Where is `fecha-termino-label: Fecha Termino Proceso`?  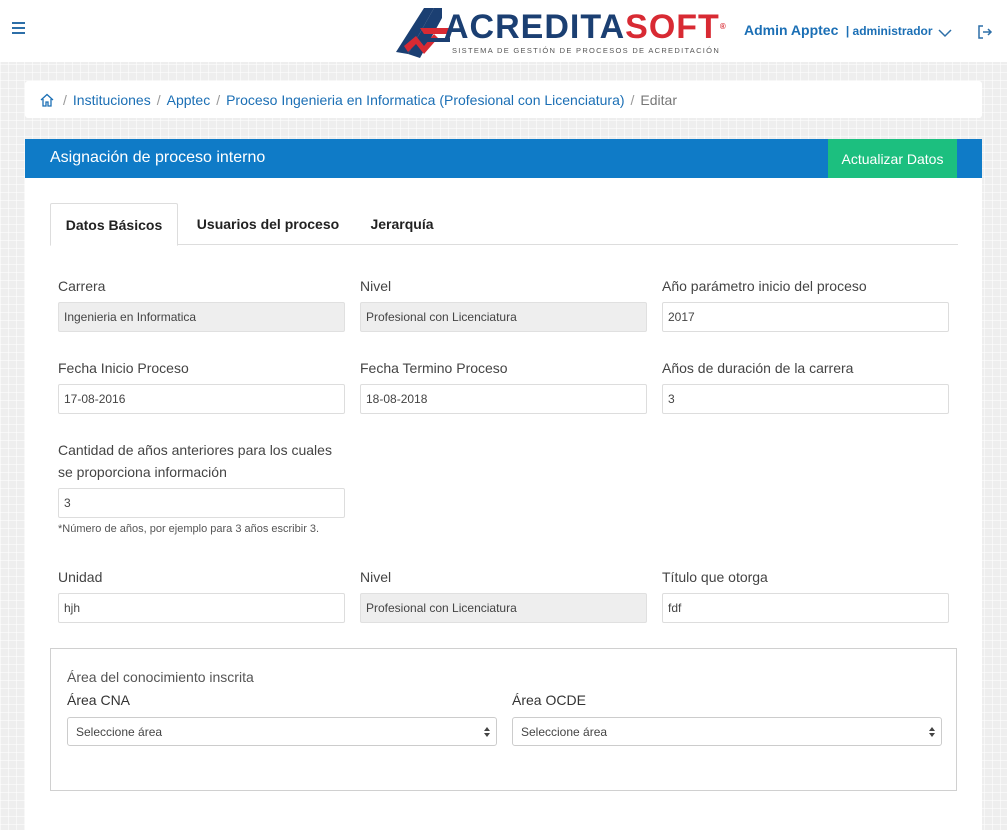 fecha-termino-label: Fecha Termino Proceso is located at coordinates (434, 368).